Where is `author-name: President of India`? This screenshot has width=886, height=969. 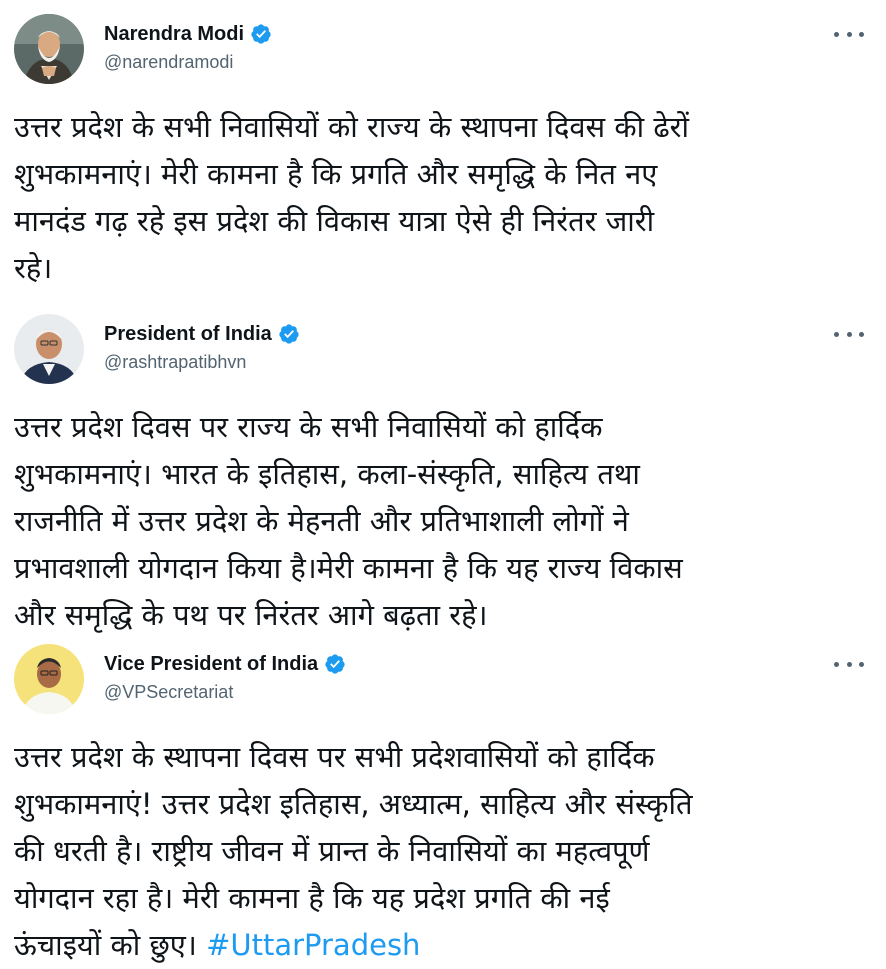
author-name: President of India is located at coordinates (188, 334).